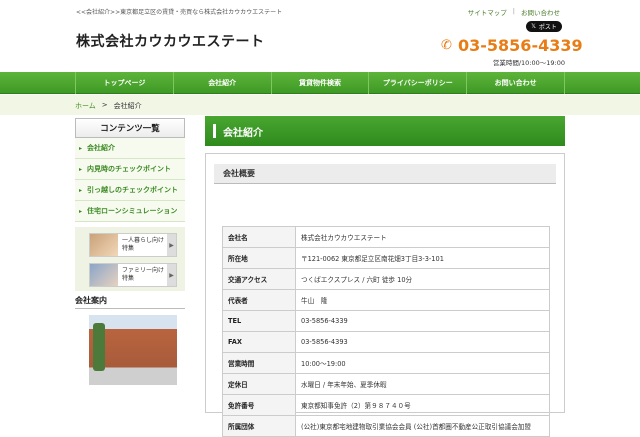 Image resolution: width=640 pixels, height=437 pixels. I want to click on breadcrumb: ホーム > 会社紹介, so click(108, 106).